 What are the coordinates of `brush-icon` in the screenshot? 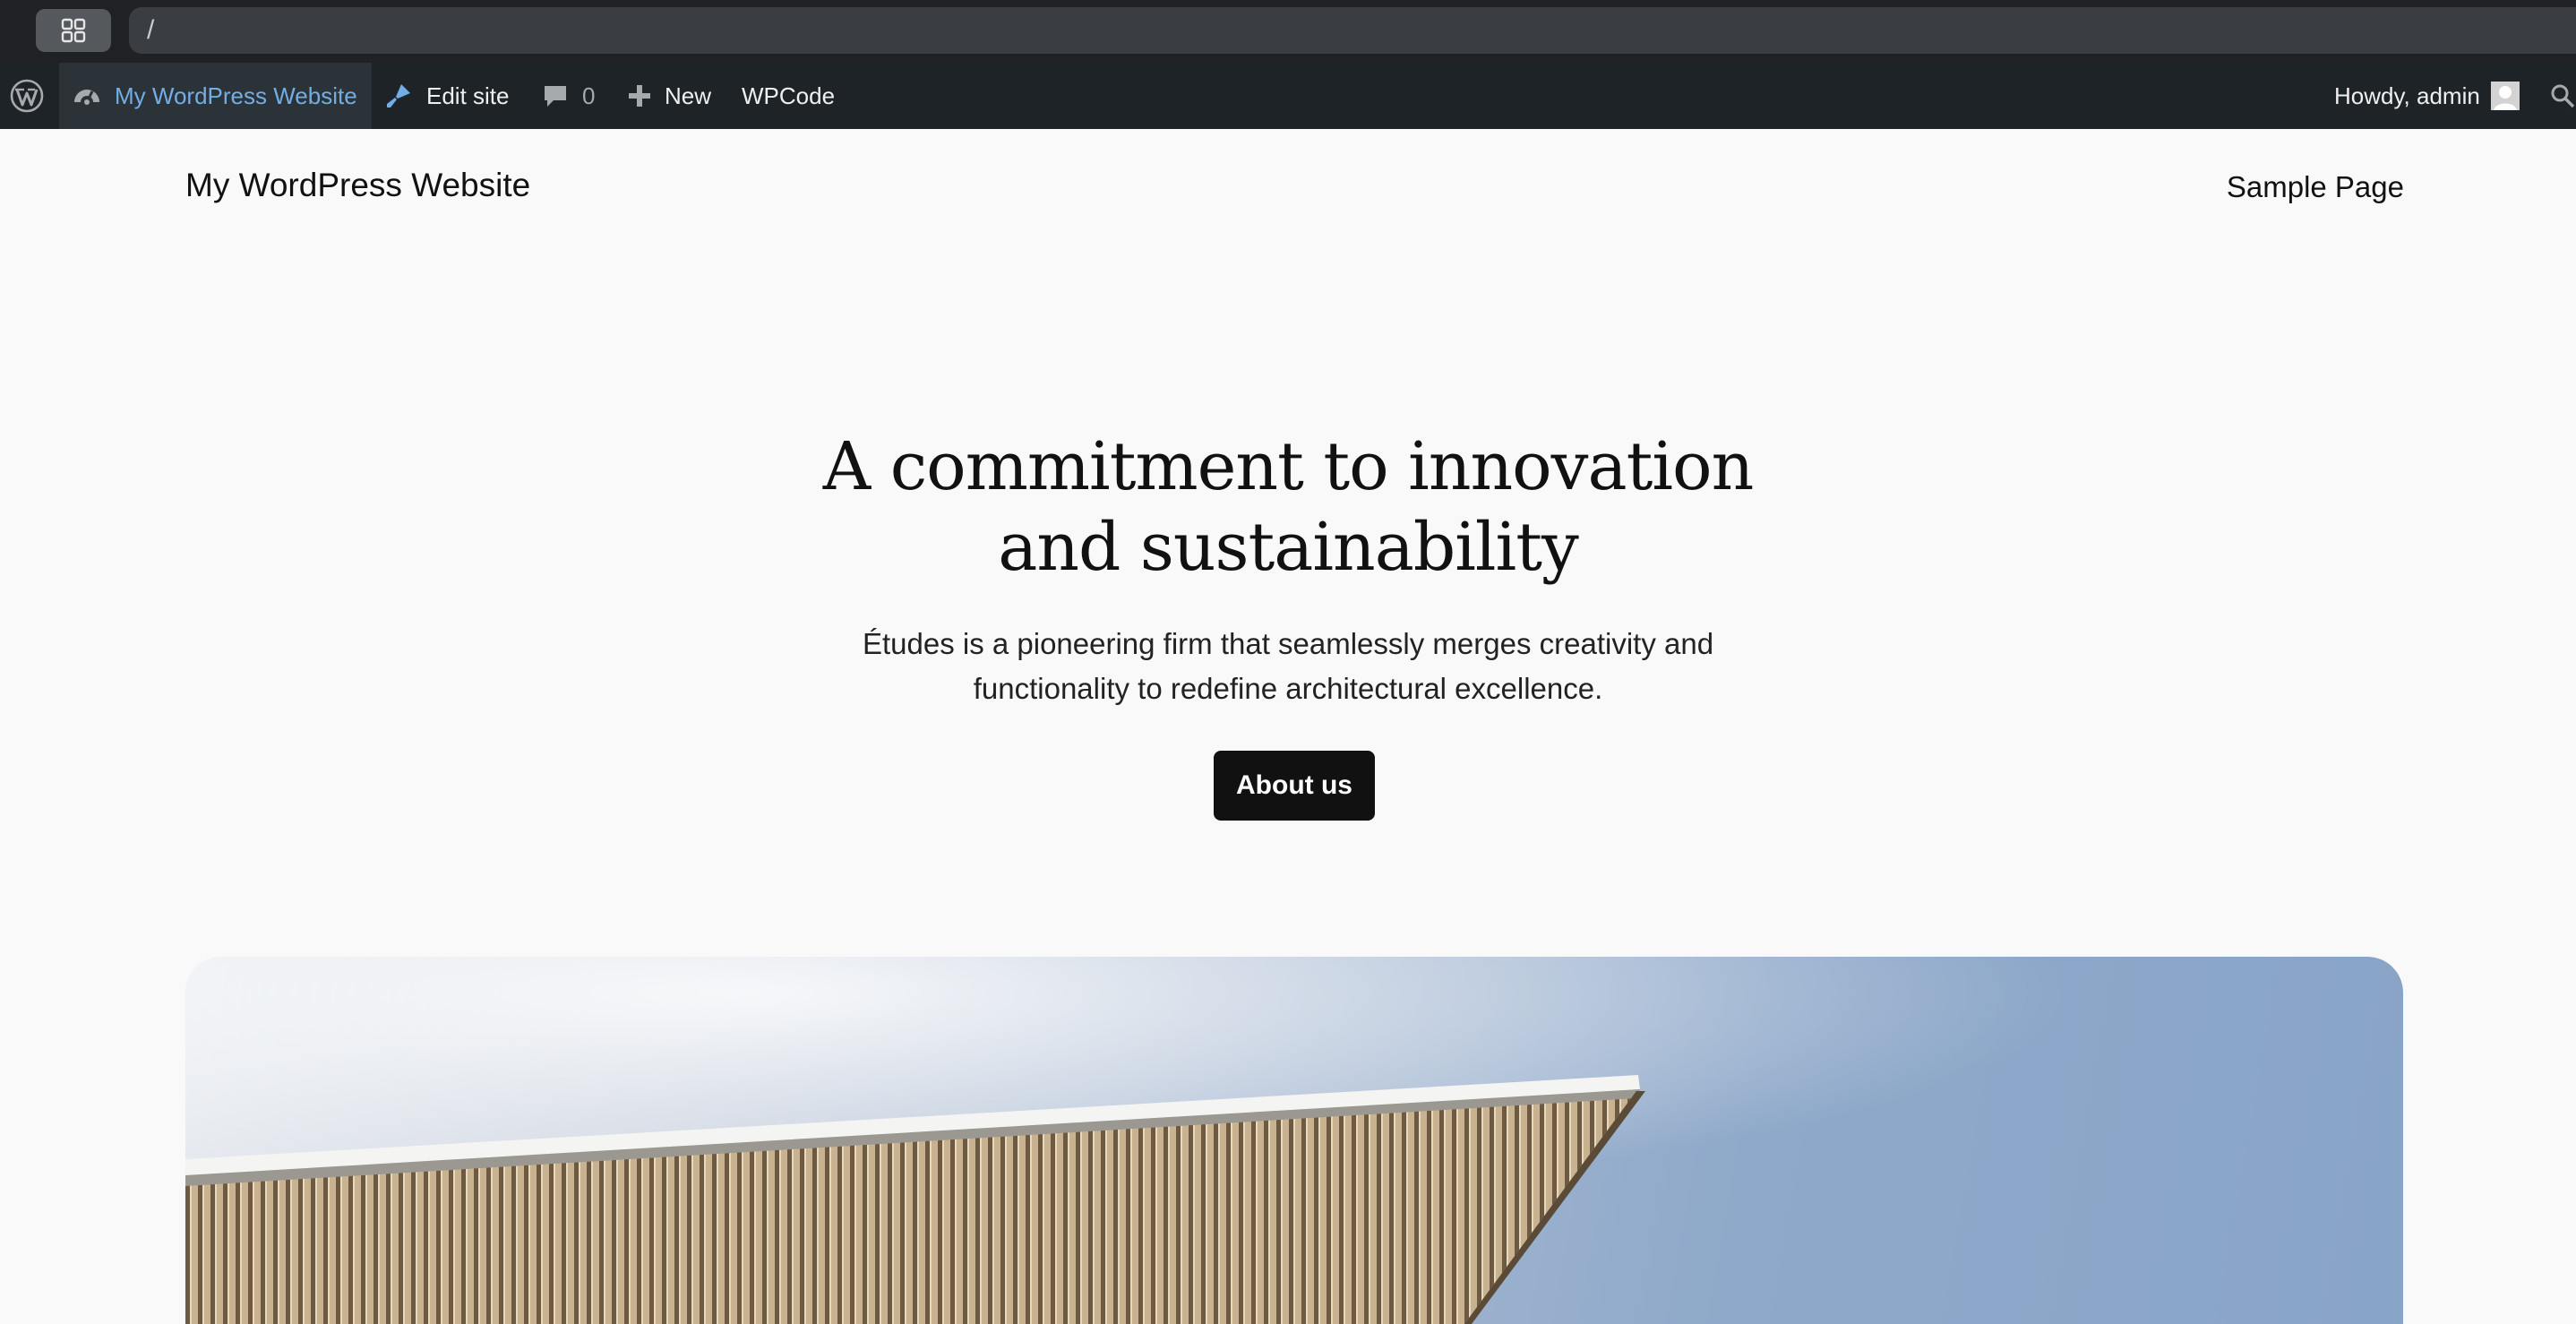 It's located at (398, 96).